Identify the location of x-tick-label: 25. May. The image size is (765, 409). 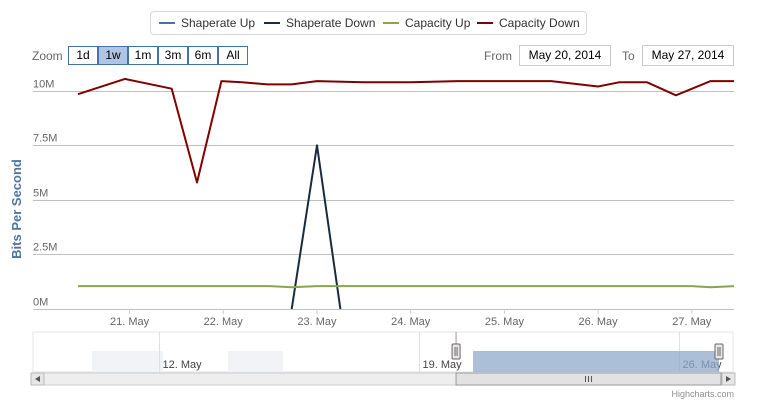
(505, 322).